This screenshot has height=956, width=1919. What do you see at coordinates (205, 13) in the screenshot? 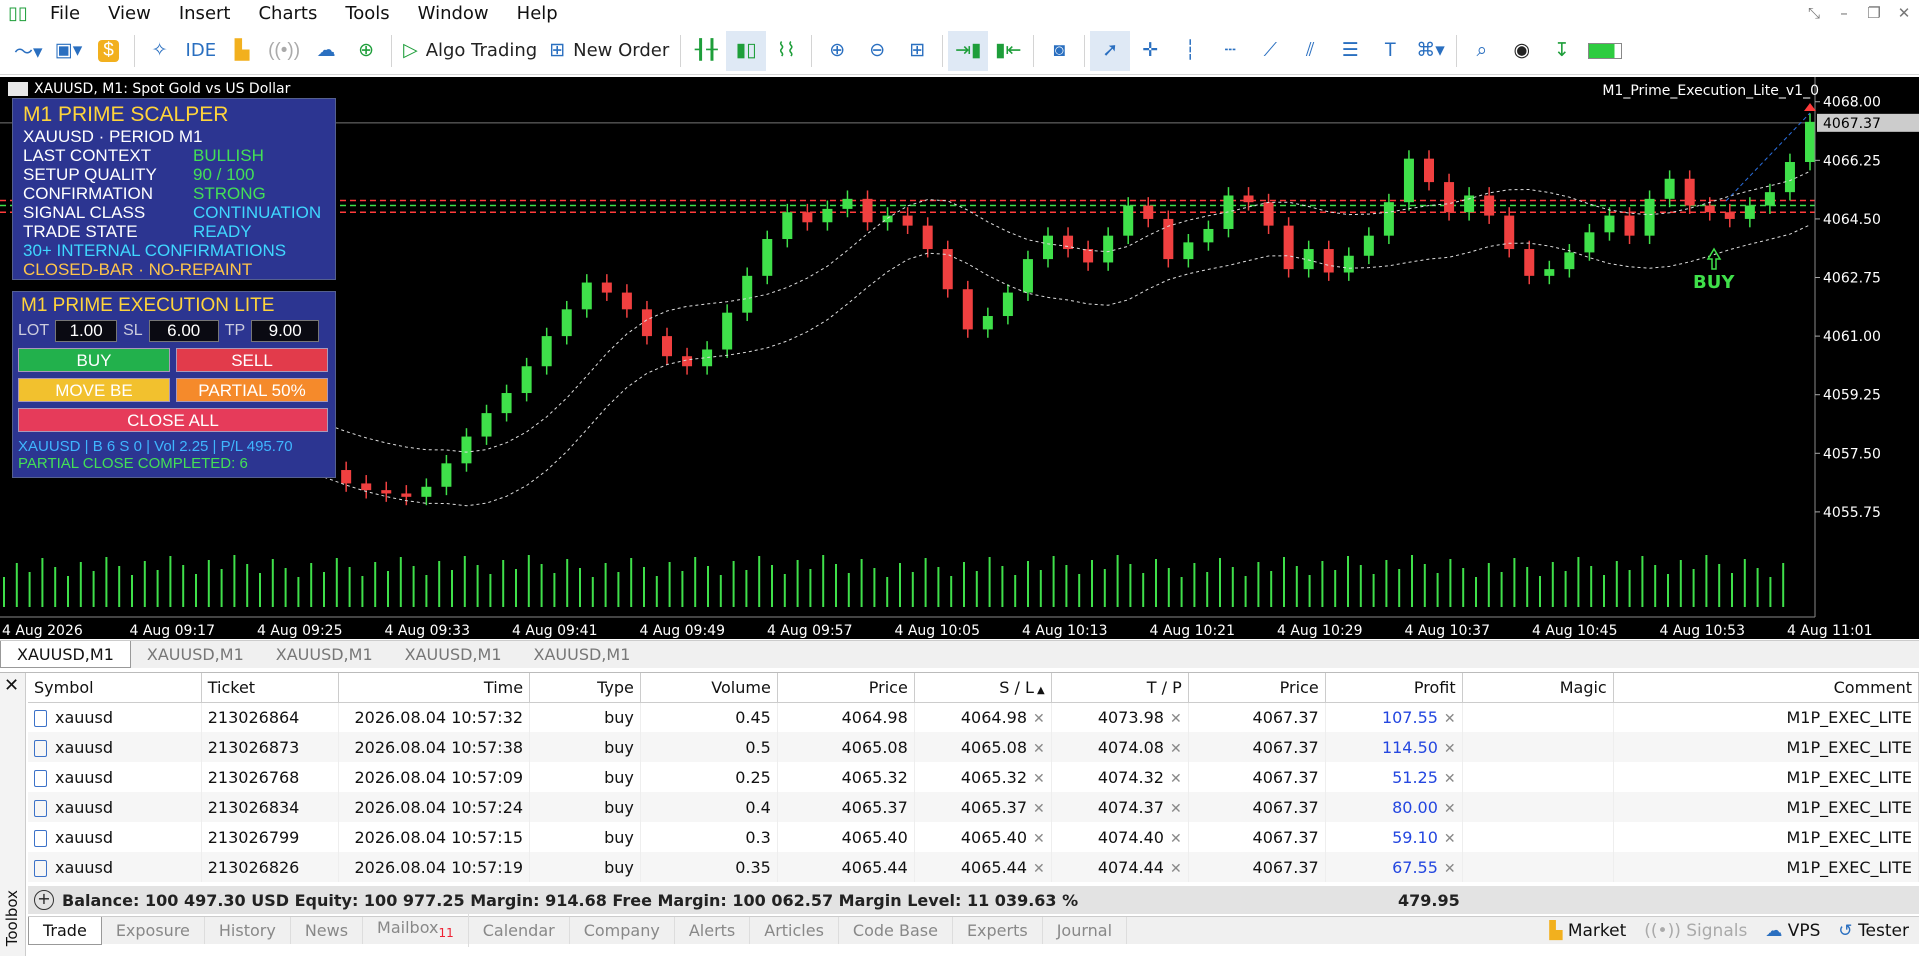
I see `menu-insert: Insert` at bounding box center [205, 13].